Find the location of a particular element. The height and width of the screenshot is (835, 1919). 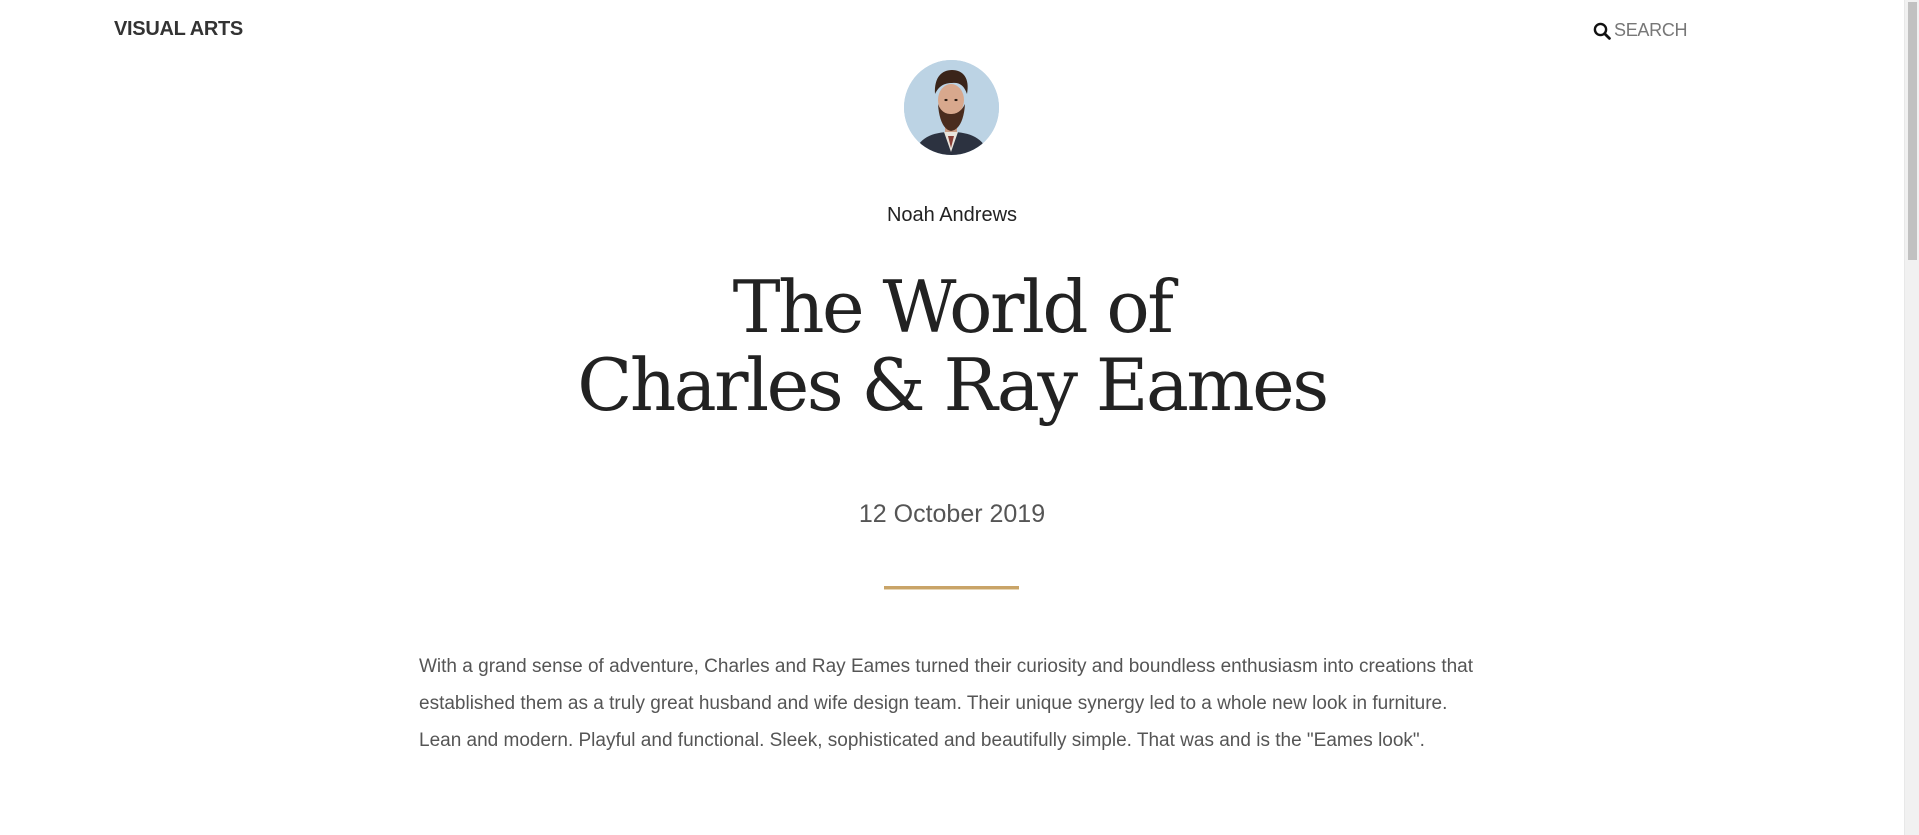

search-button: SEARCH is located at coordinates (1640, 30).